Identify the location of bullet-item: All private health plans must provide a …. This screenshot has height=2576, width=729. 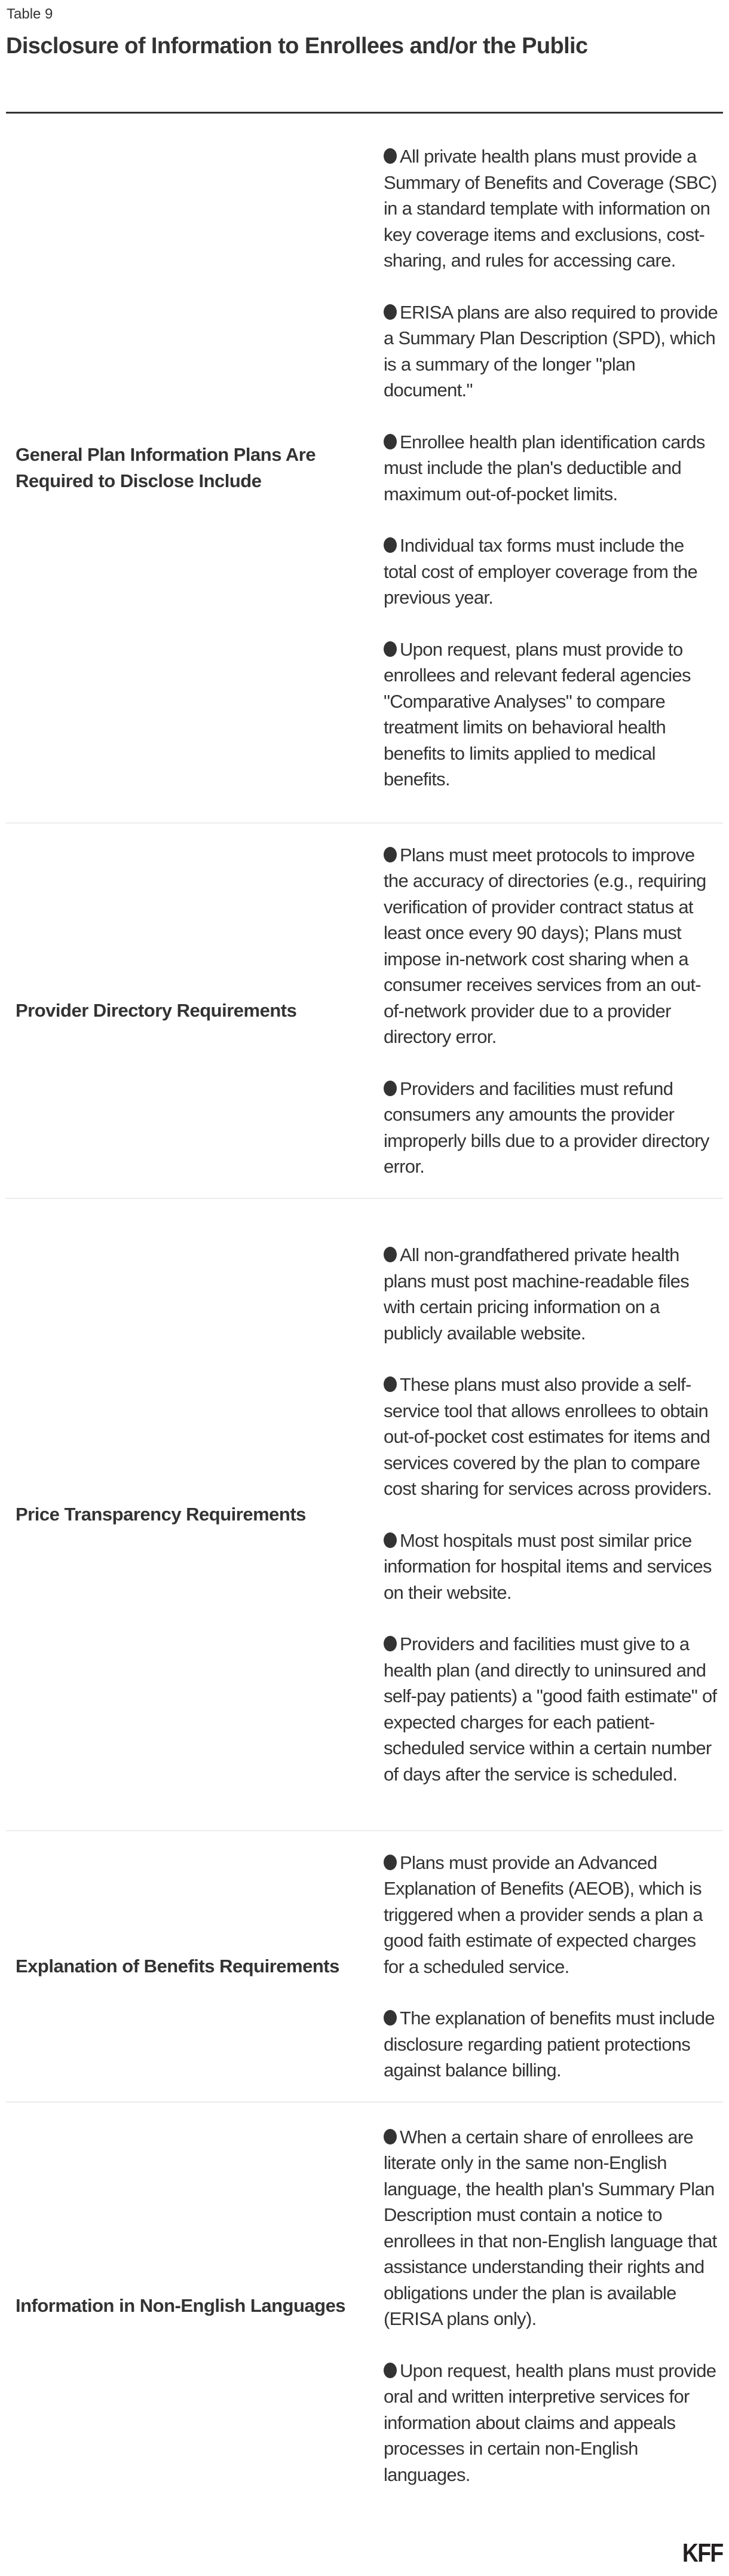
(551, 208).